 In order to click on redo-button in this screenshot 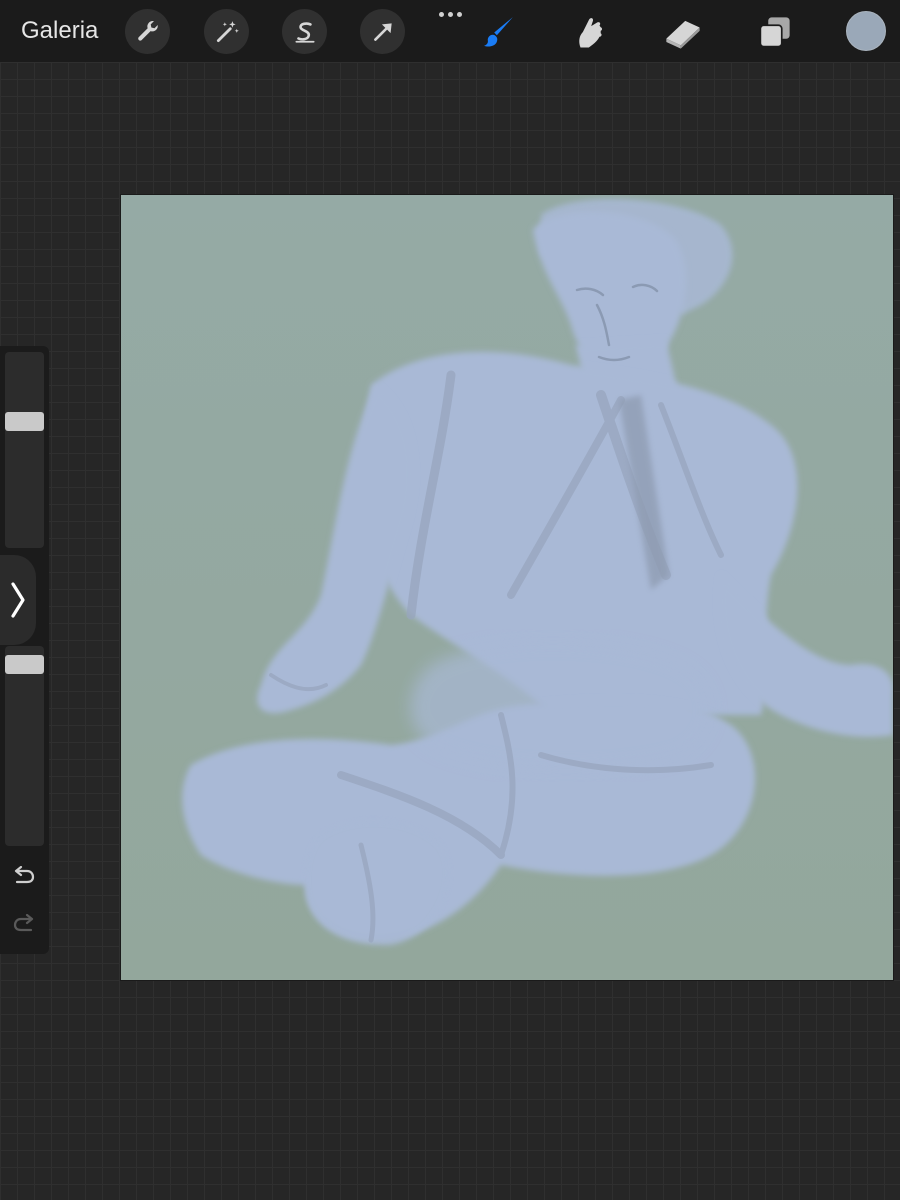, I will do `click(24, 924)`.